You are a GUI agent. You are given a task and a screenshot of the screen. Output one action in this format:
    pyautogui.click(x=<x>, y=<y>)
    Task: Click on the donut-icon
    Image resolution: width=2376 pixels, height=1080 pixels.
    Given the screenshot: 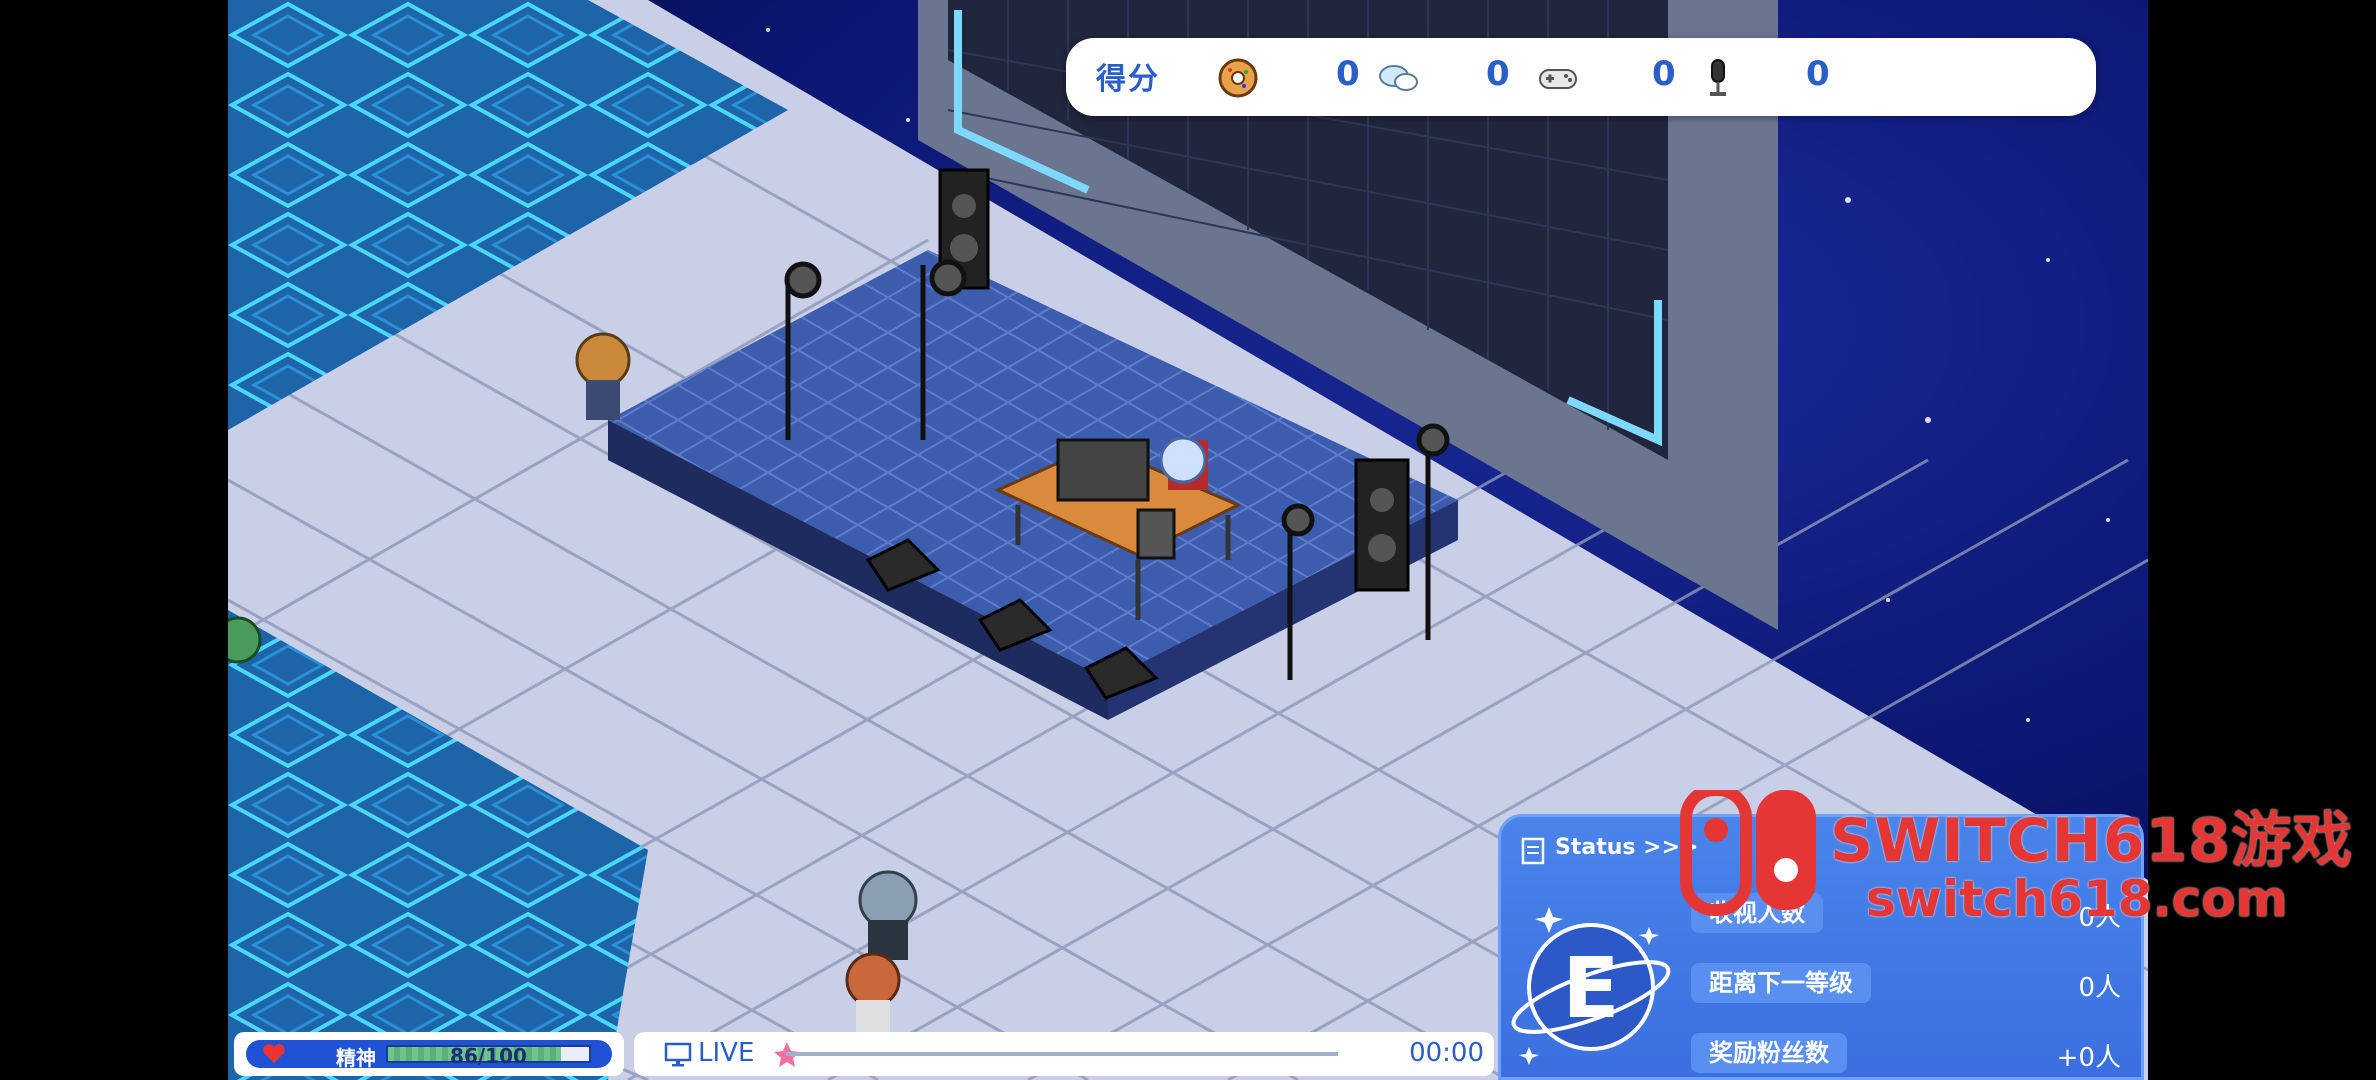 What is the action you would take?
    pyautogui.click(x=1238, y=78)
    